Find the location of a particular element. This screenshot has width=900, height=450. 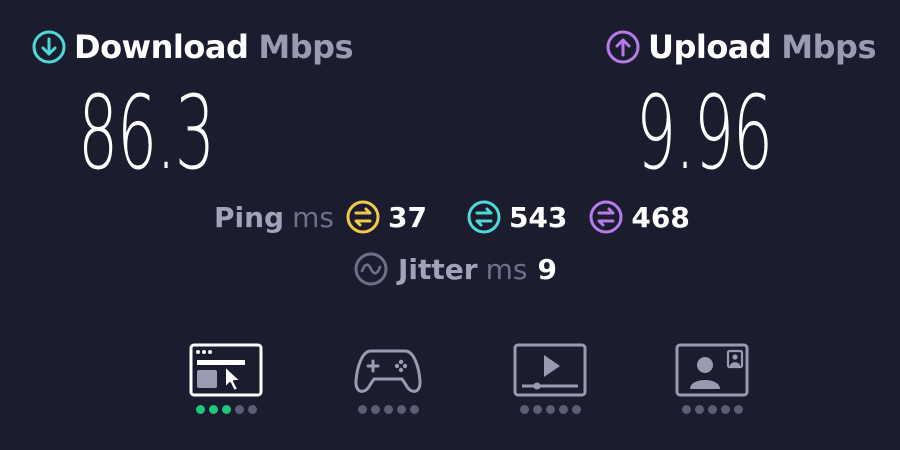

gamepad-icon is located at coordinates (388, 371).